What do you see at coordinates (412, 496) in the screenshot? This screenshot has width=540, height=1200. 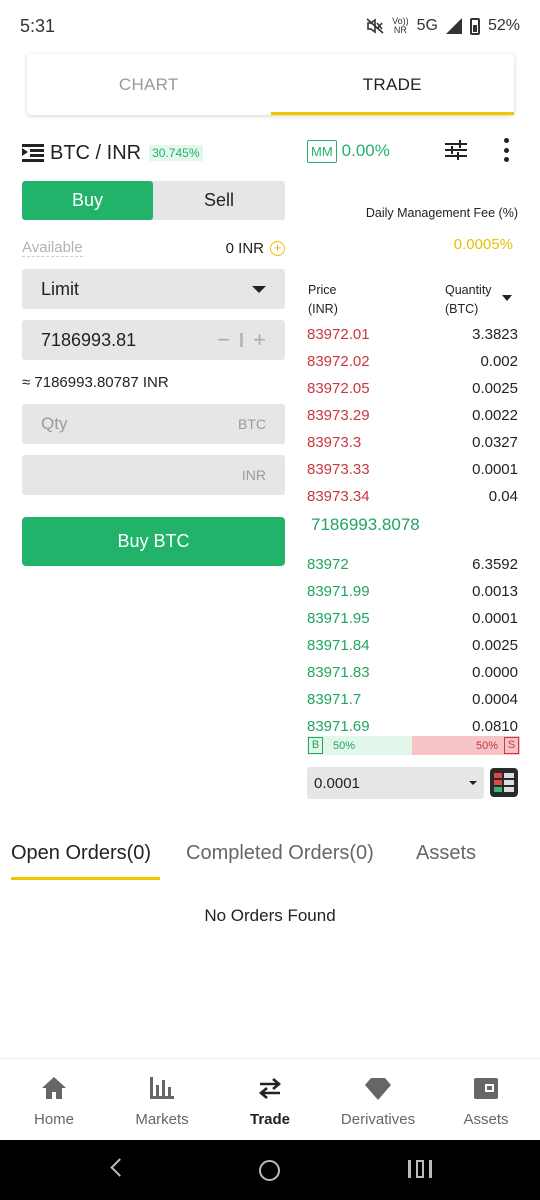 I see `ask-row: 83973.34 0.04` at bounding box center [412, 496].